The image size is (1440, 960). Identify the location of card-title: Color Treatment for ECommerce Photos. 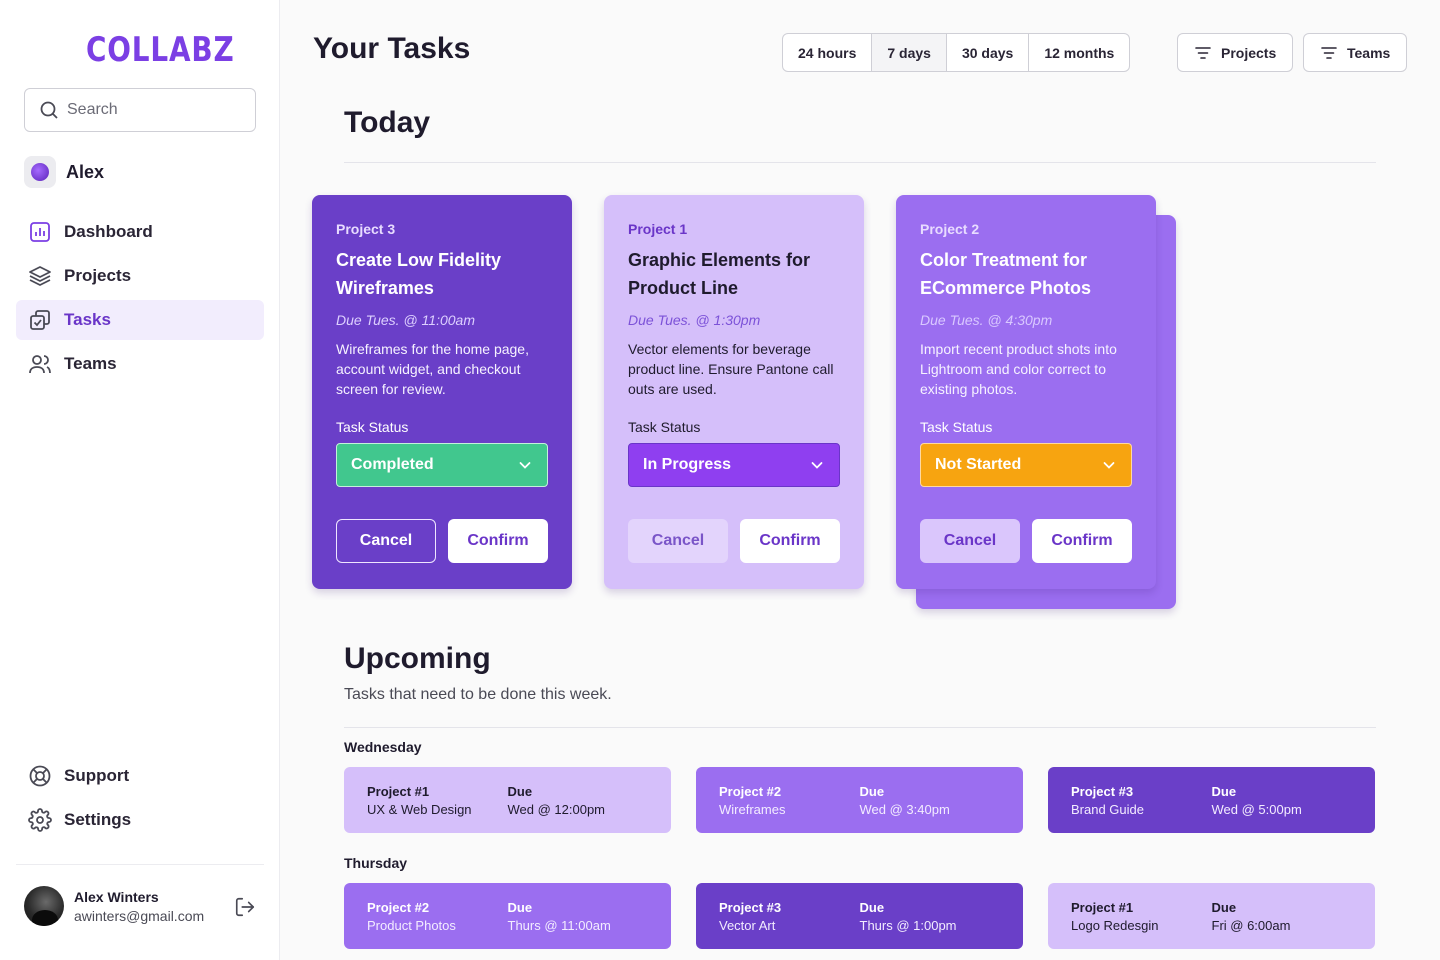
(1006, 274).